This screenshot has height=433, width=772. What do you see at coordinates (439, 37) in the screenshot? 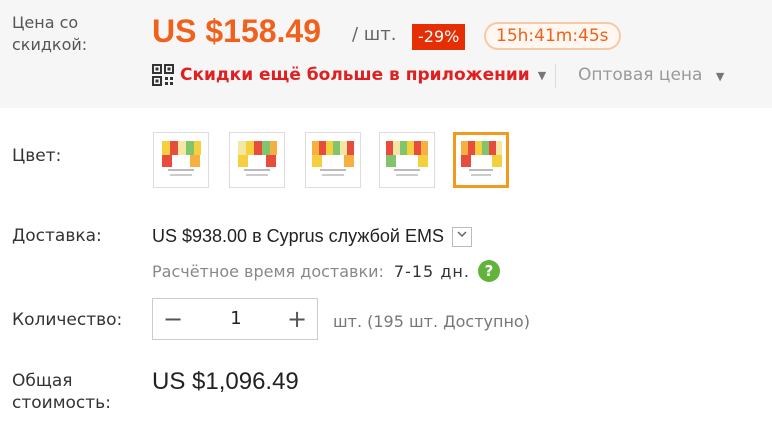
I see `discount-badge: -29%` at bounding box center [439, 37].